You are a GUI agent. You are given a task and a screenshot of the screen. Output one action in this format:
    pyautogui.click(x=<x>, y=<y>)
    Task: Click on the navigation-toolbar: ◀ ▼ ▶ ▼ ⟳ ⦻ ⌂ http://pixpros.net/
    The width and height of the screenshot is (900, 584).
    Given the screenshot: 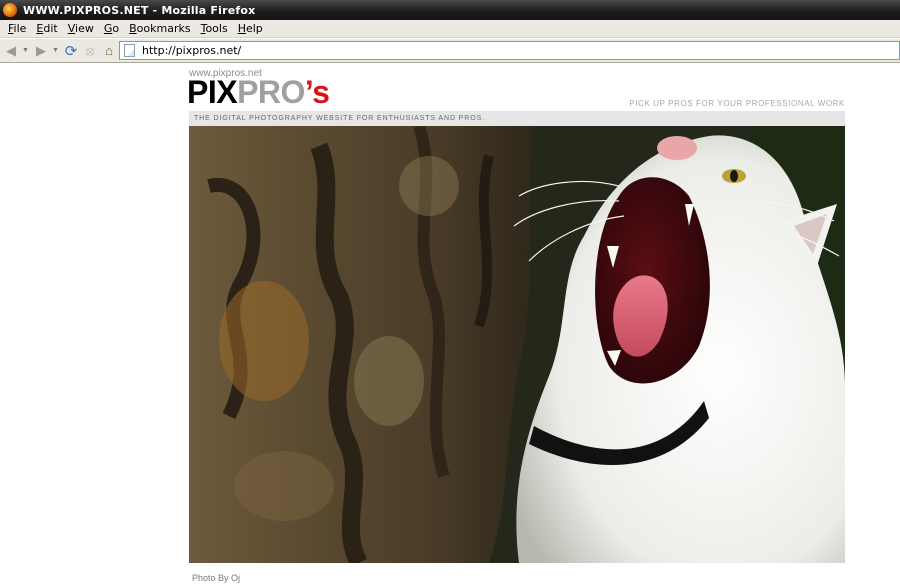 What is the action you would take?
    pyautogui.click(x=450, y=51)
    